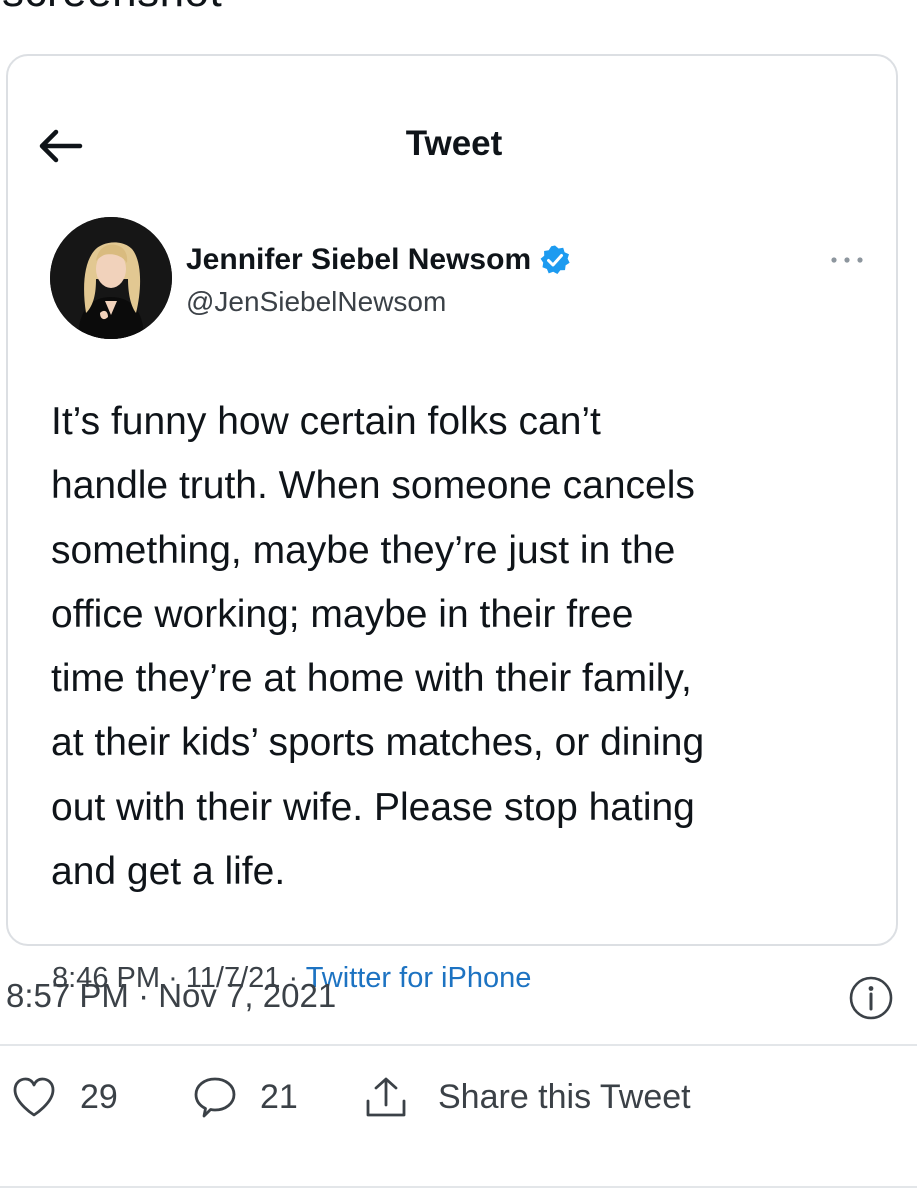  Describe the element at coordinates (871, 998) in the screenshot. I see `info-icon` at that location.